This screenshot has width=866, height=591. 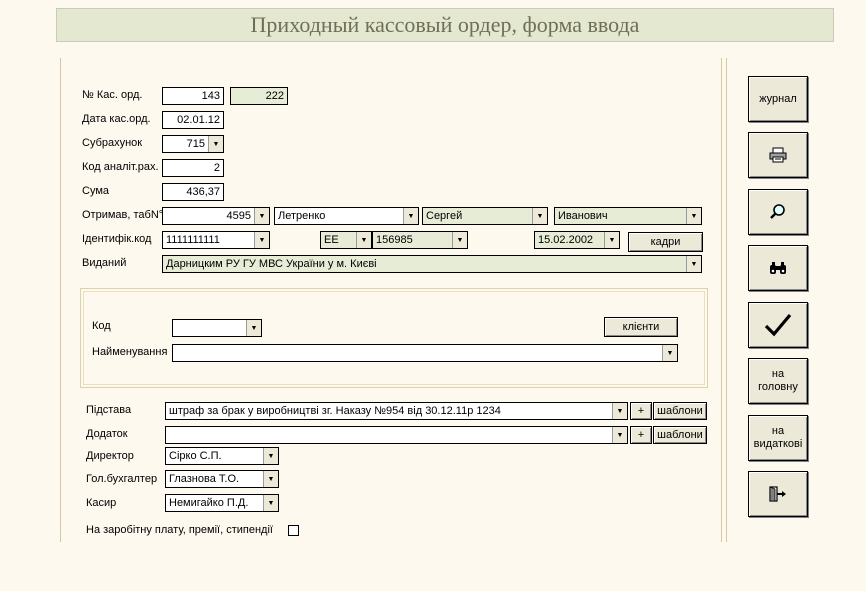 I want to click on client-code-value, so click(x=209, y=328).